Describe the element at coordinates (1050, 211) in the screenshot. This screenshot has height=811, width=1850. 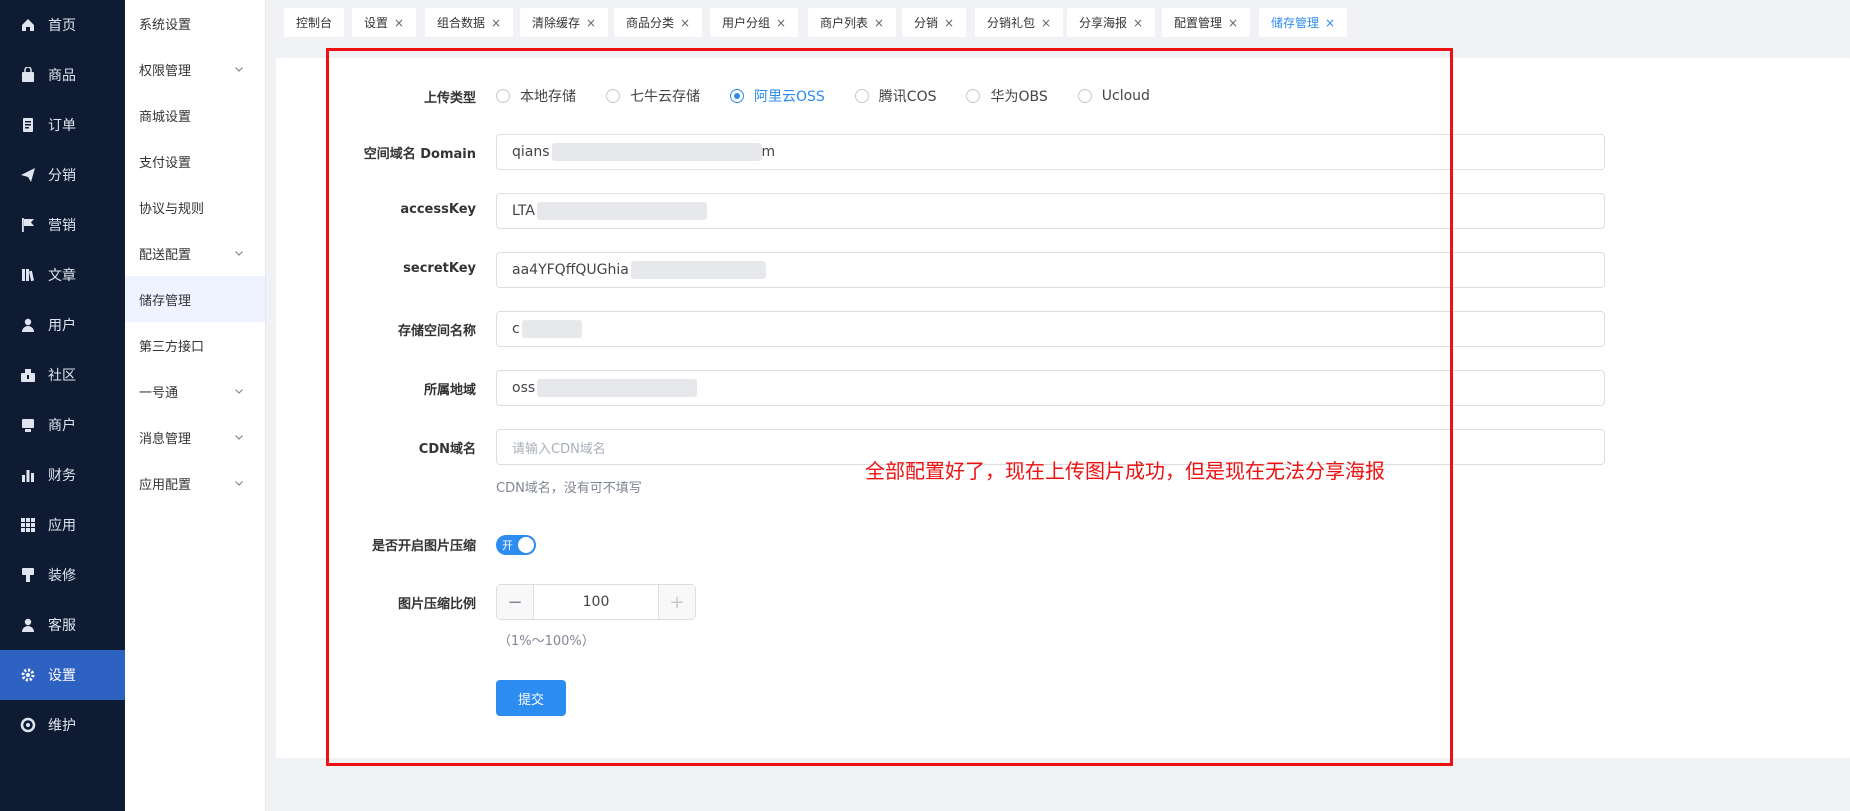
I see `accesskey-input: LTA` at that location.